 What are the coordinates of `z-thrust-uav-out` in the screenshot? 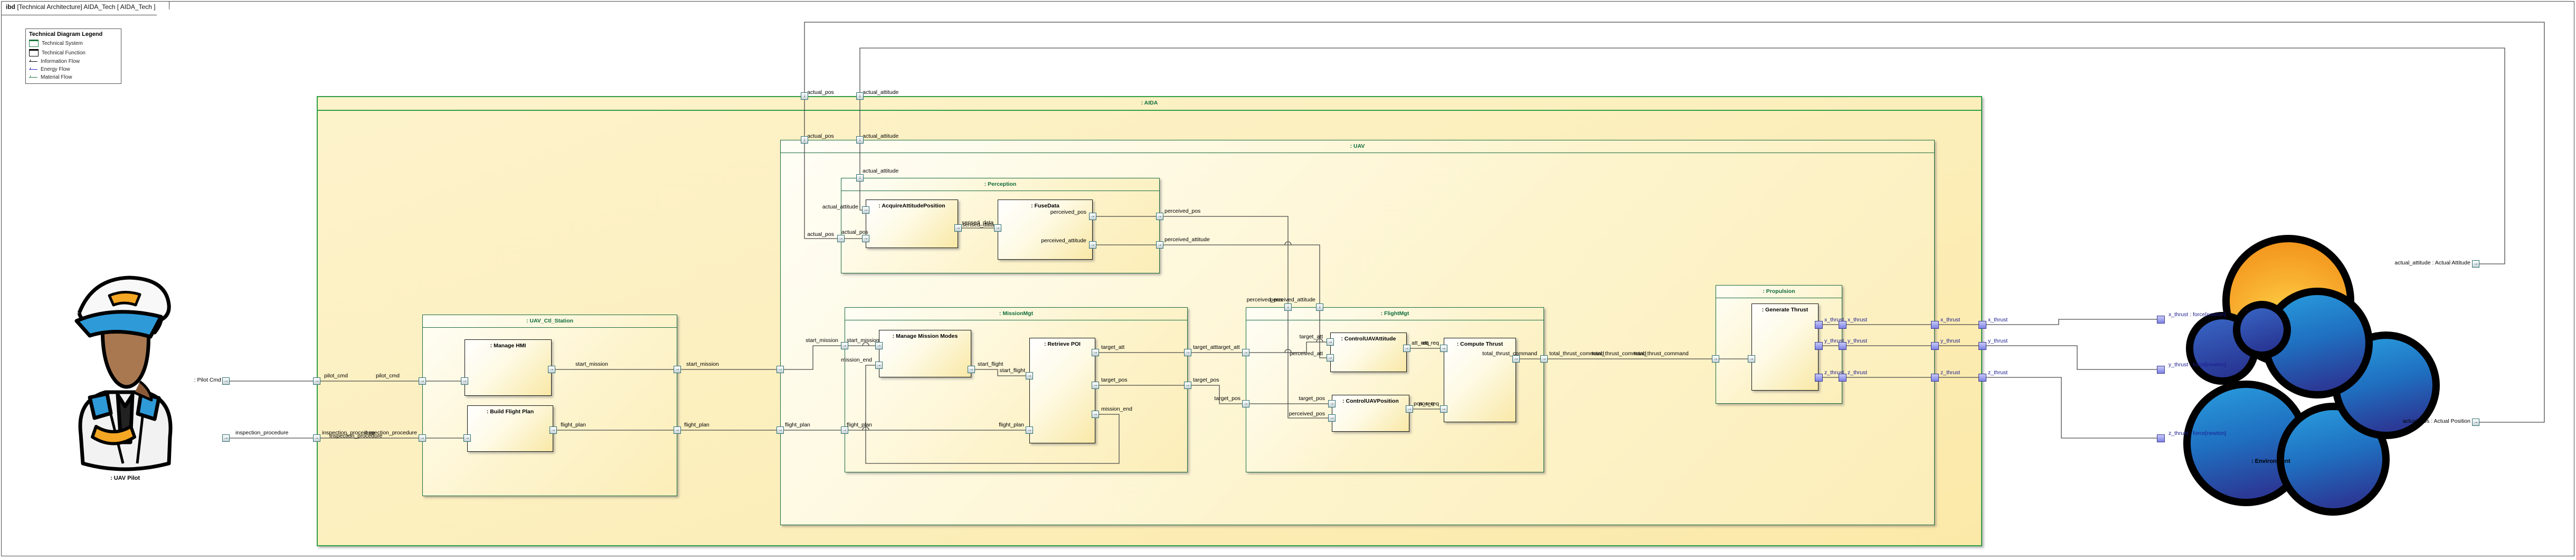 It's located at (1934, 377).